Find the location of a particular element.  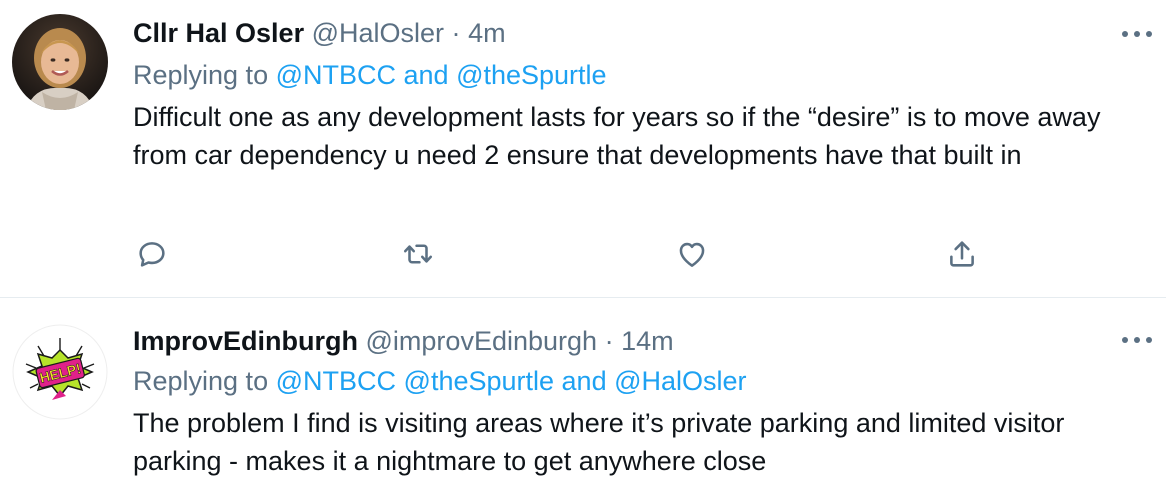

like-icon is located at coordinates (692, 254).